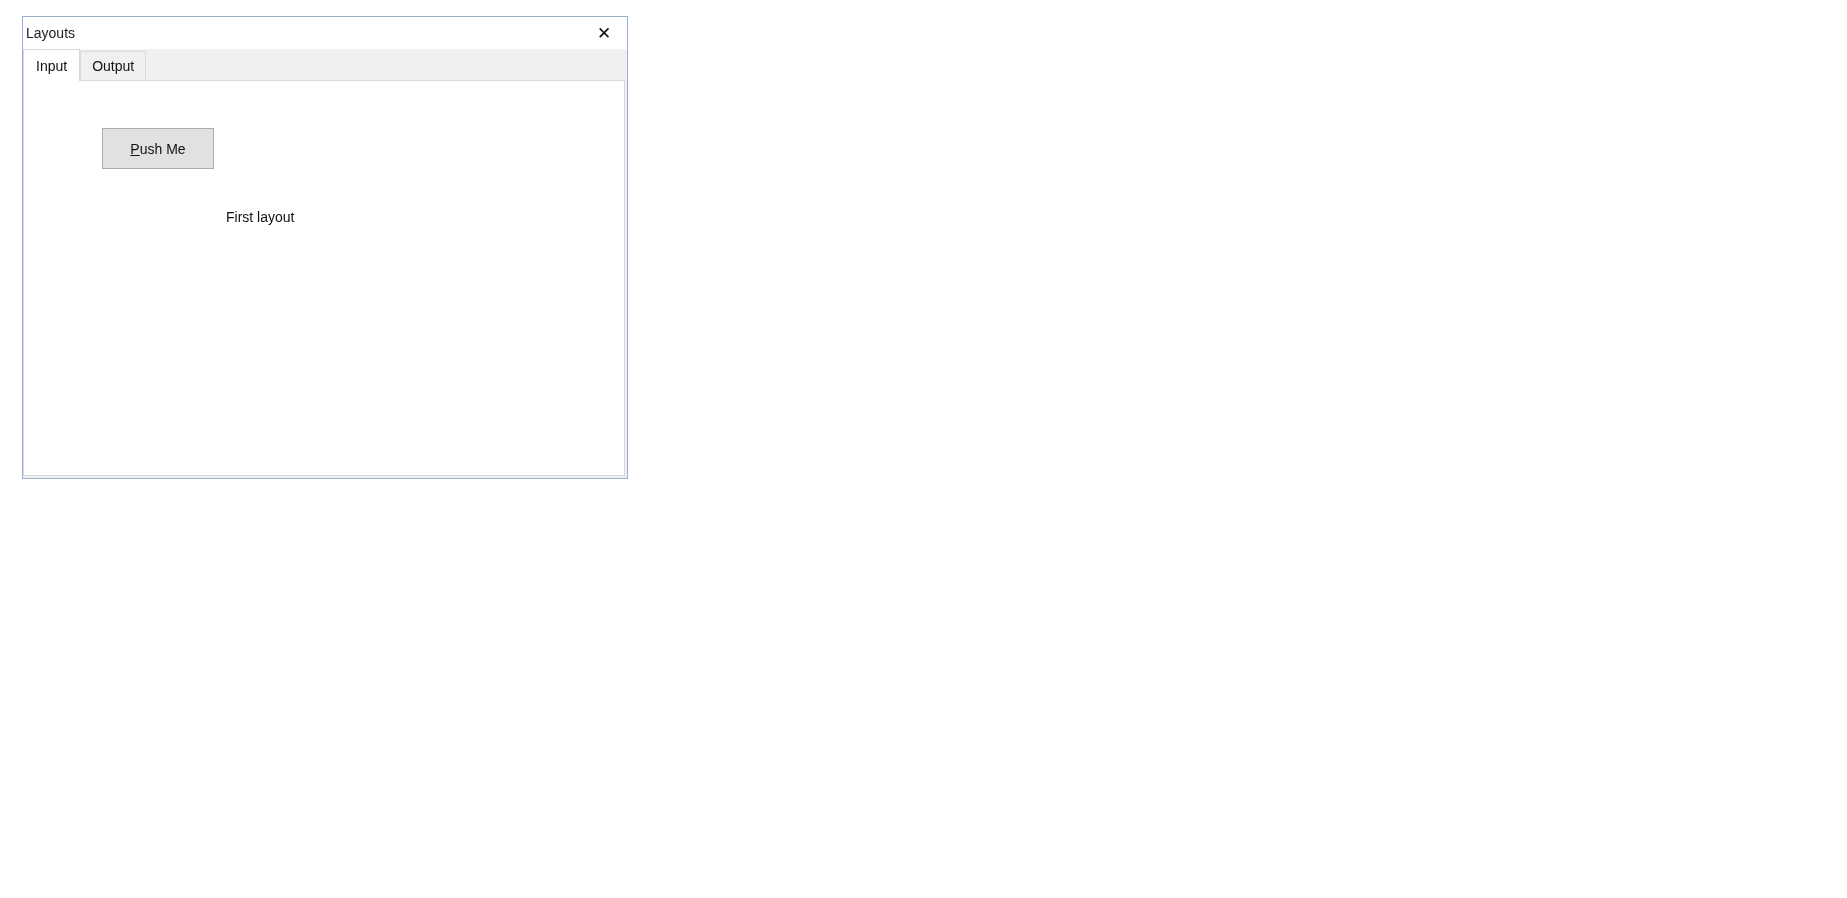 The image size is (1847, 898). What do you see at coordinates (52, 65) in the screenshot?
I see `tab: Input` at bounding box center [52, 65].